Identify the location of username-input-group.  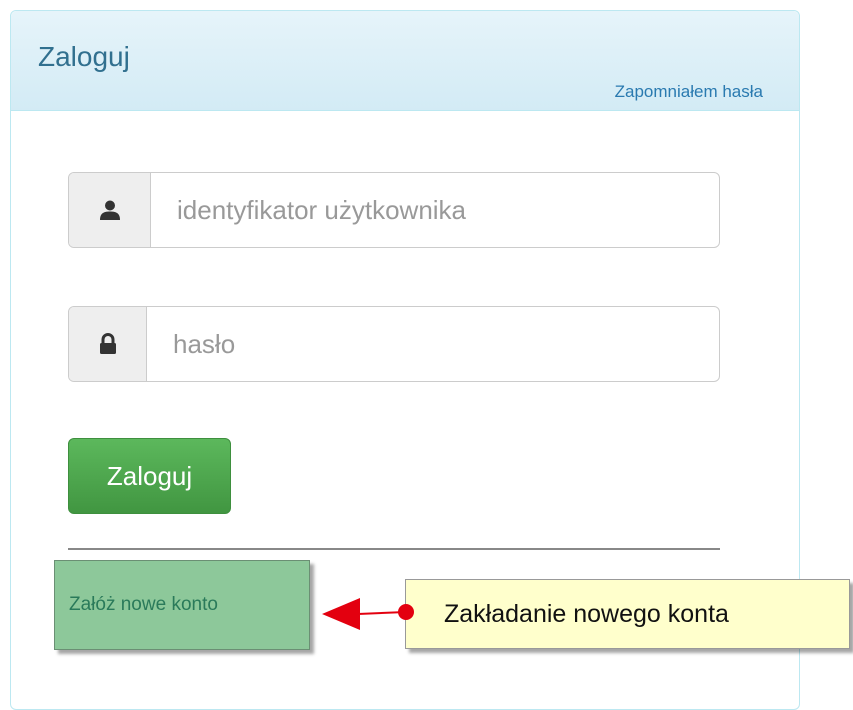
(394, 210).